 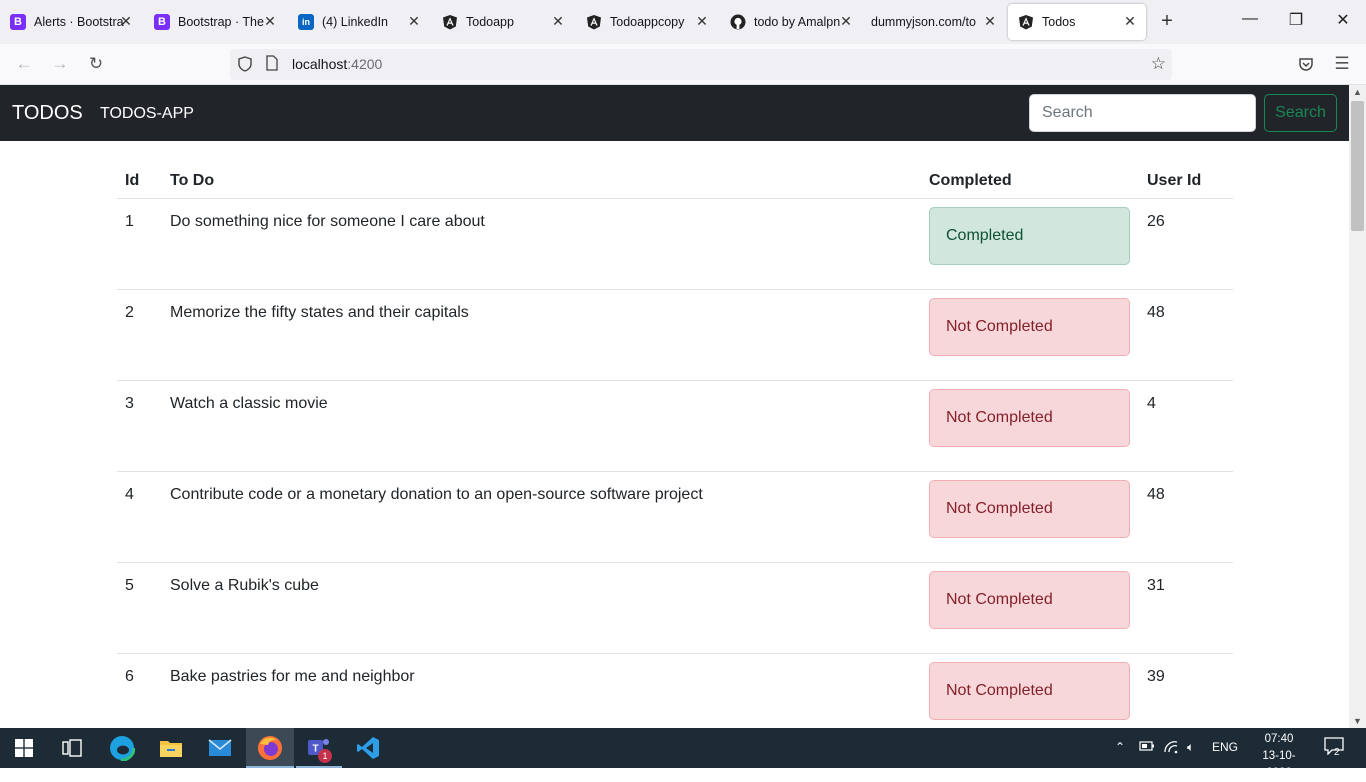 I want to click on scroll-down-arrow-icon: ▼, so click(x=1357, y=721).